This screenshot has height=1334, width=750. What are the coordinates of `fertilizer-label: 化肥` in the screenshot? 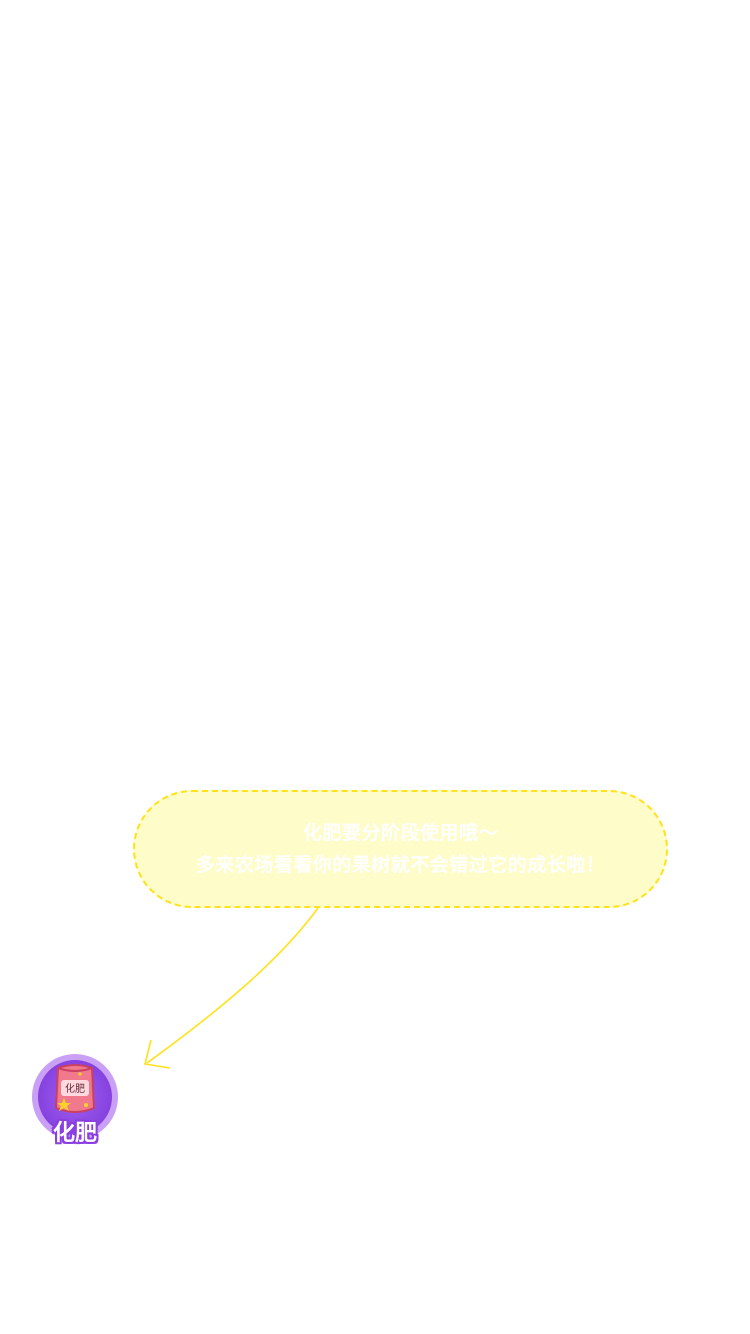 It's located at (74, 1133).